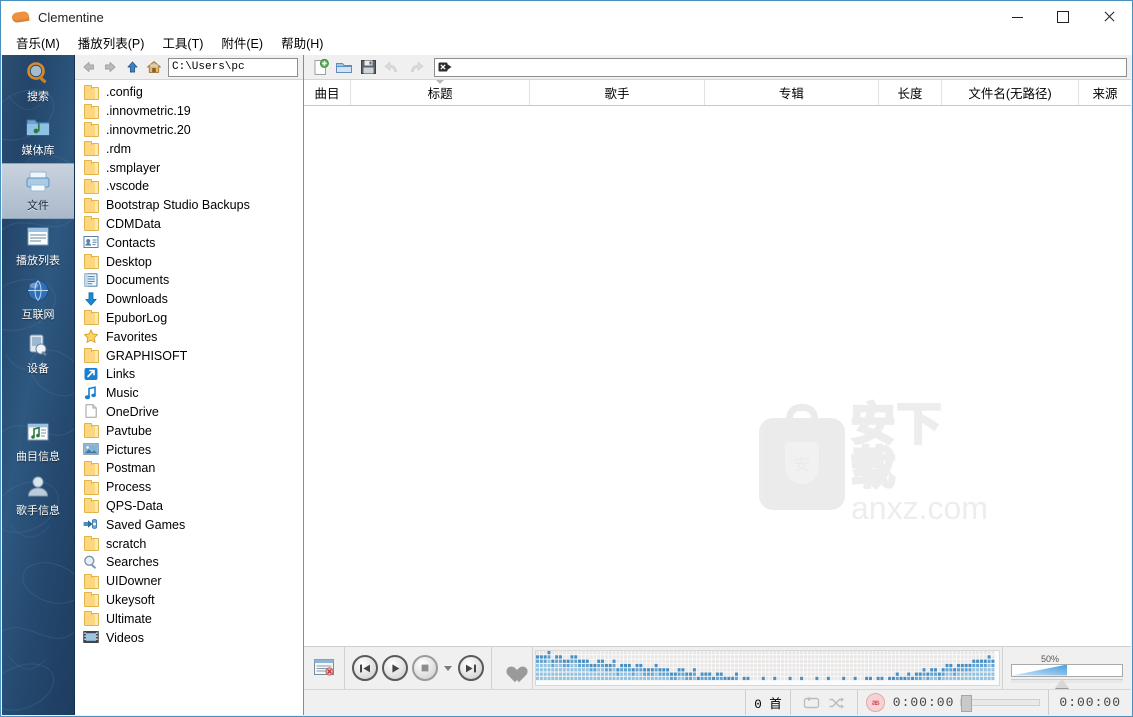  What do you see at coordinates (189, 374) in the screenshot?
I see `file-row: Links` at bounding box center [189, 374].